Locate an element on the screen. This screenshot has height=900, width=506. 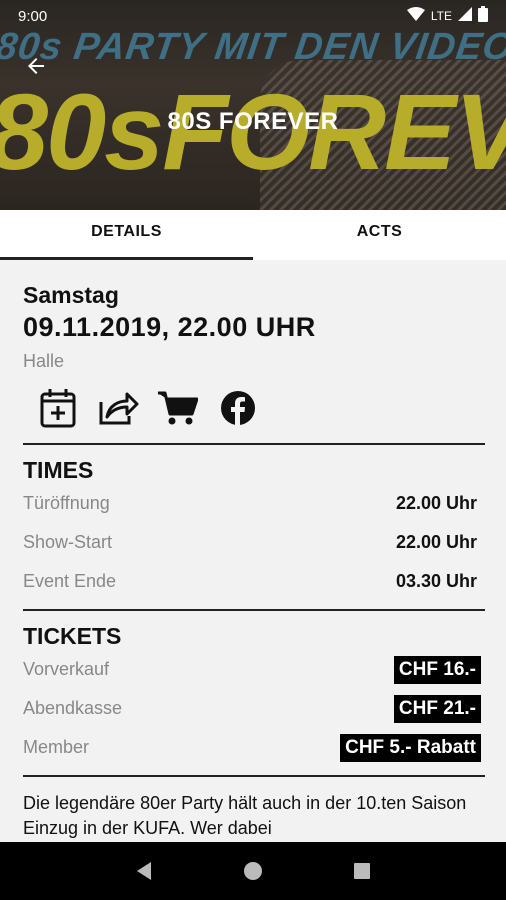
back-button is located at coordinates (36, 66).